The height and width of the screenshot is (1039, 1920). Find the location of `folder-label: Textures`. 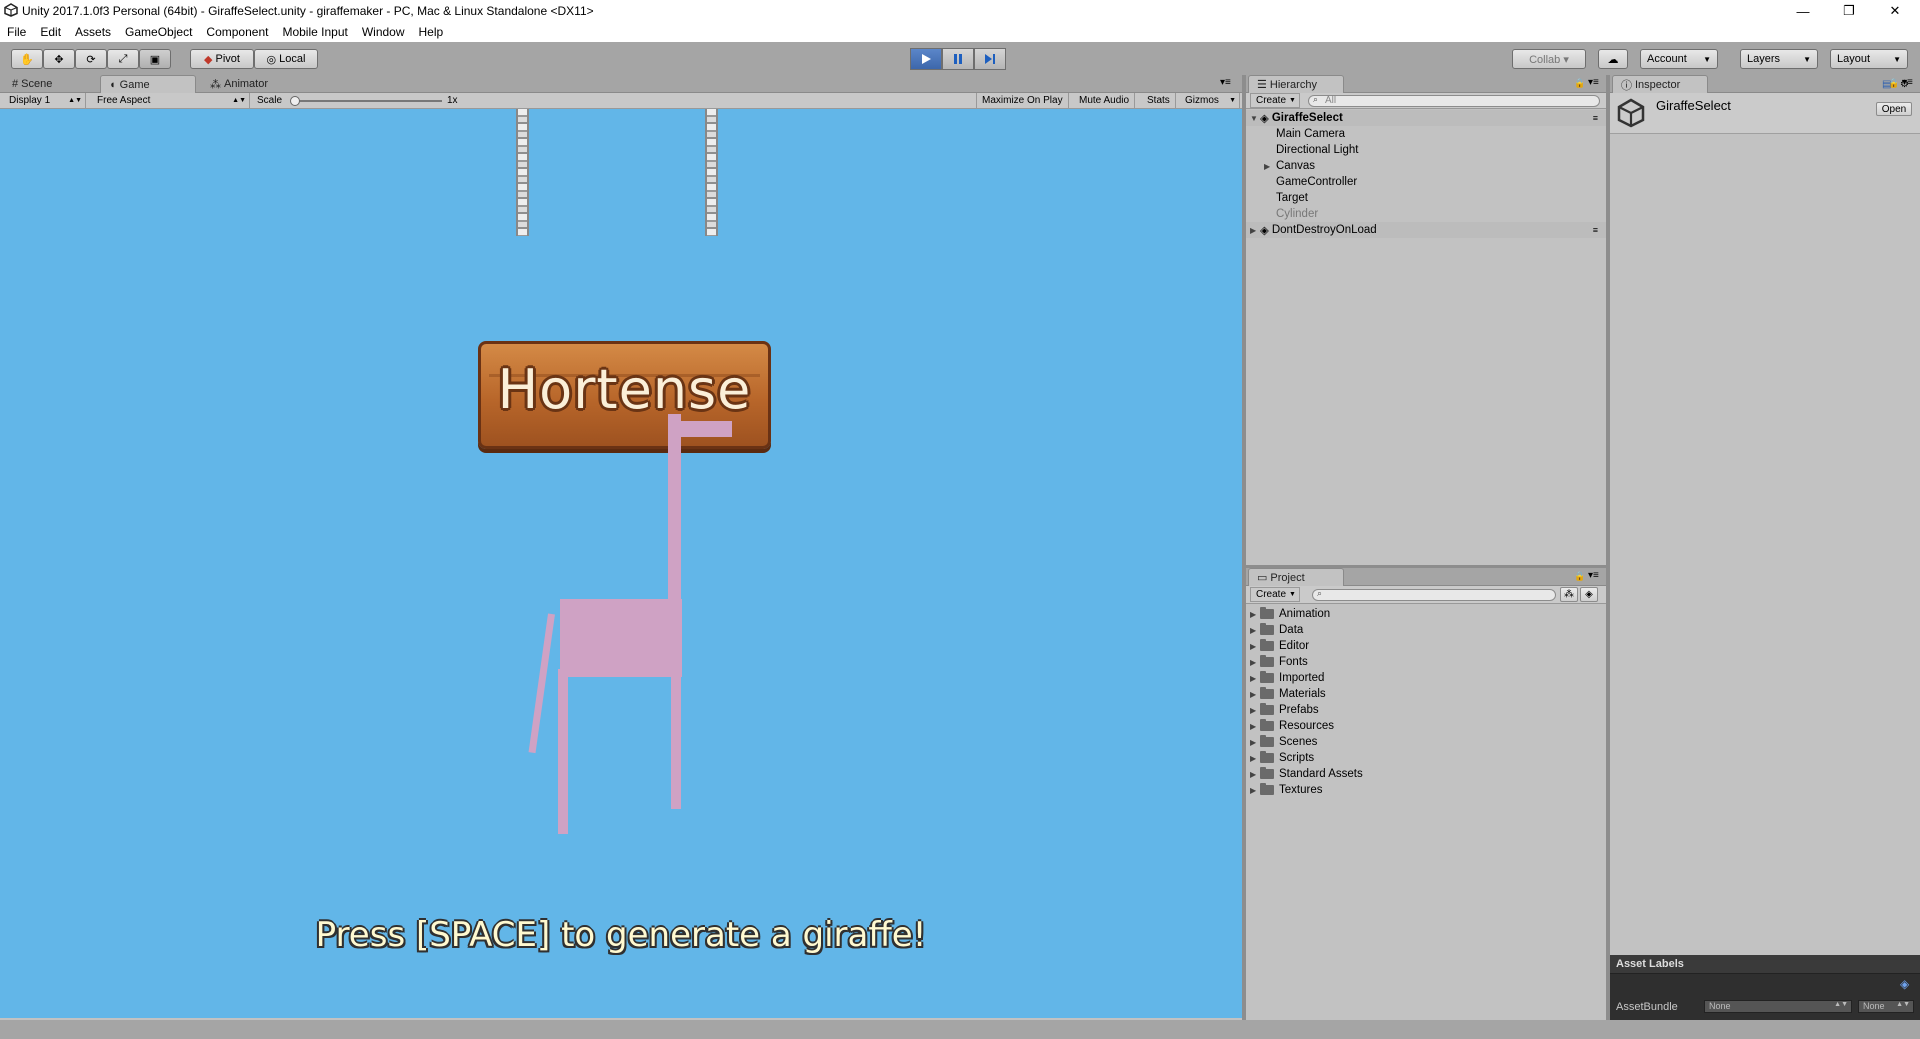

folder-label: Textures is located at coordinates (1301, 790).